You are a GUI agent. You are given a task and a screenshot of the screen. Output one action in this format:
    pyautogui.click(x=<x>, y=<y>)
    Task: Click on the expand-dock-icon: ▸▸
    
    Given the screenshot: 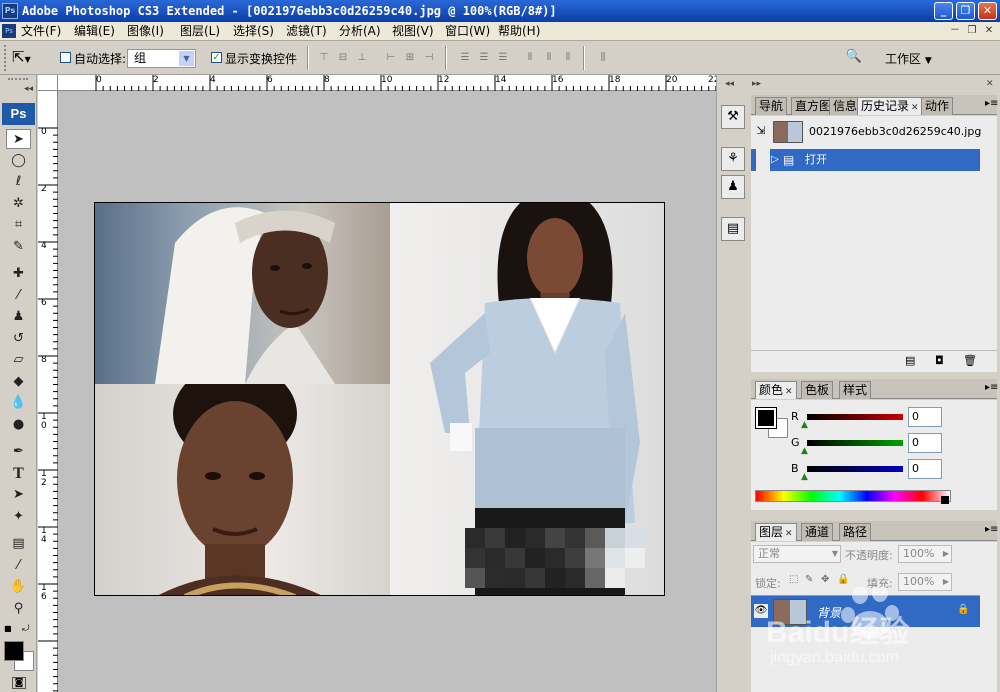 What is the action you would take?
    pyautogui.click(x=756, y=84)
    